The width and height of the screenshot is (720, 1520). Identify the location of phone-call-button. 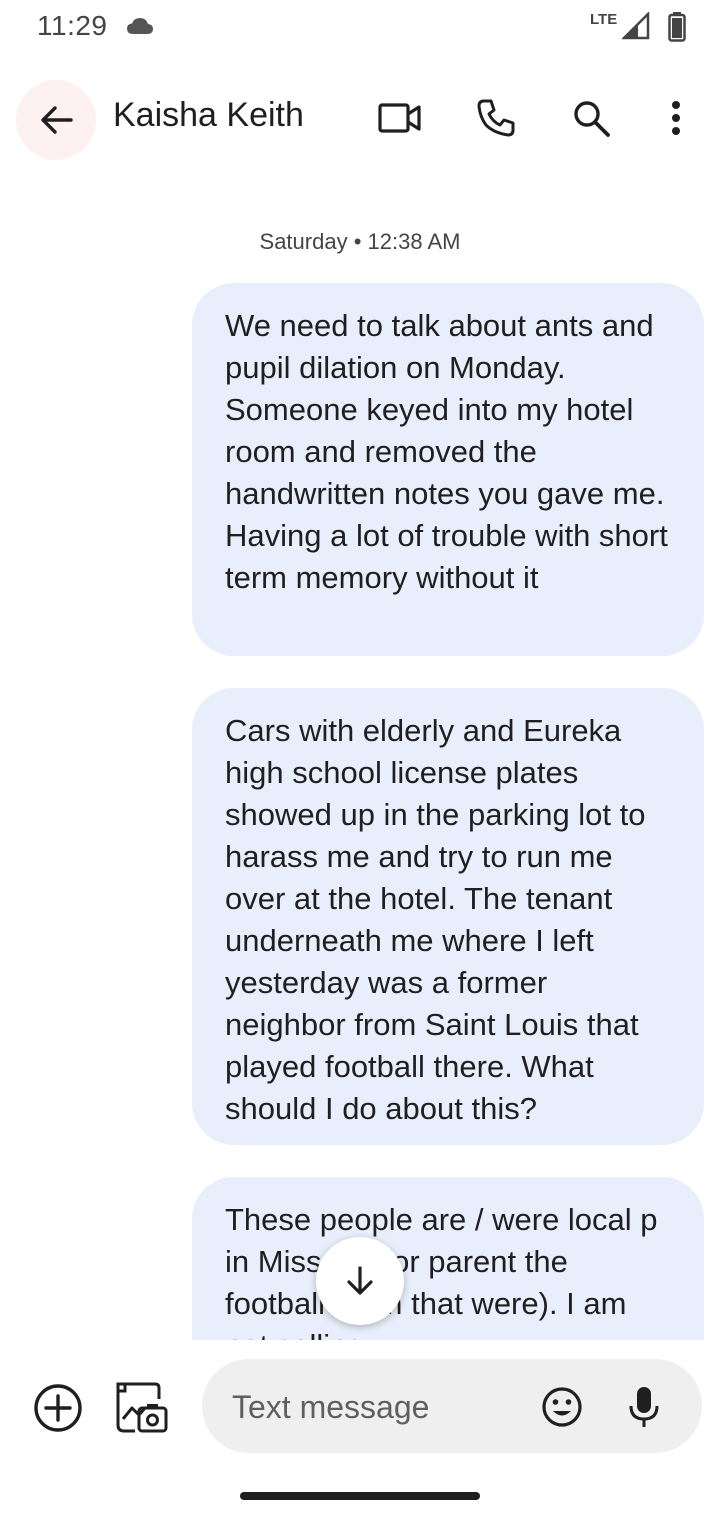
(496, 118).